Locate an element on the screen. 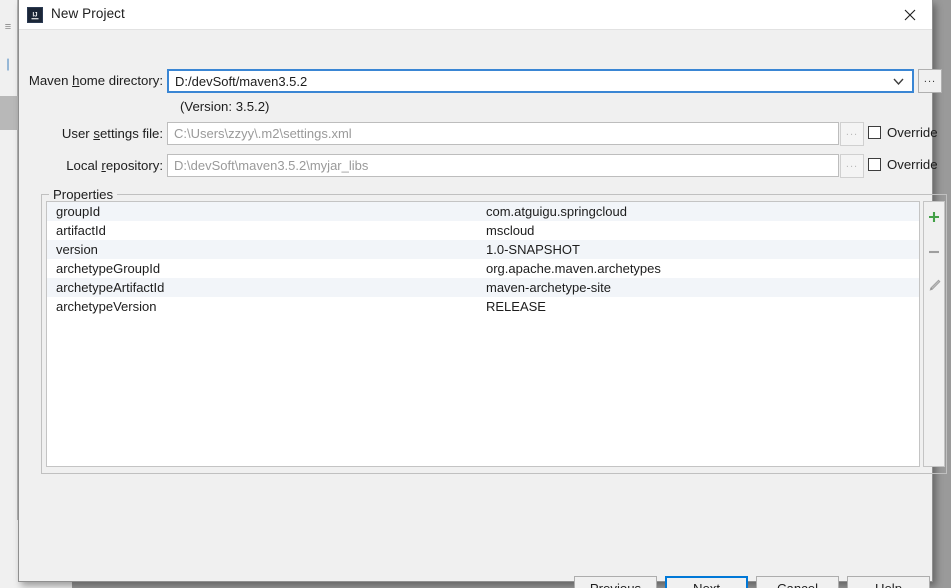 The width and height of the screenshot is (951, 588). property-value: RELEASE is located at coordinates (516, 306).